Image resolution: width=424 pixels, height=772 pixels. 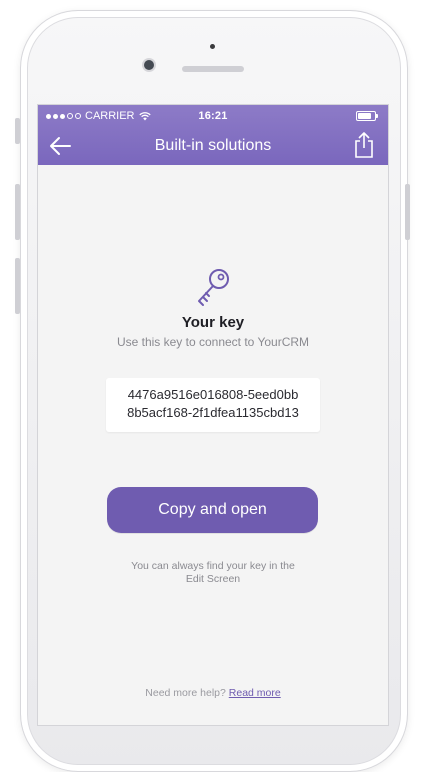 What do you see at coordinates (213, 322) in the screenshot?
I see `key-heading: Your key` at bounding box center [213, 322].